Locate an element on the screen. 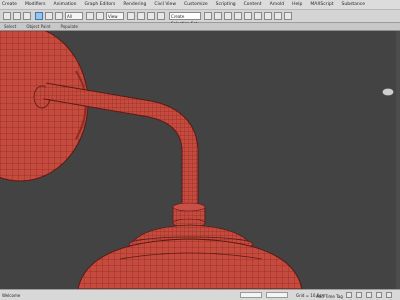  render-setup-icon is located at coordinates (268, 16).